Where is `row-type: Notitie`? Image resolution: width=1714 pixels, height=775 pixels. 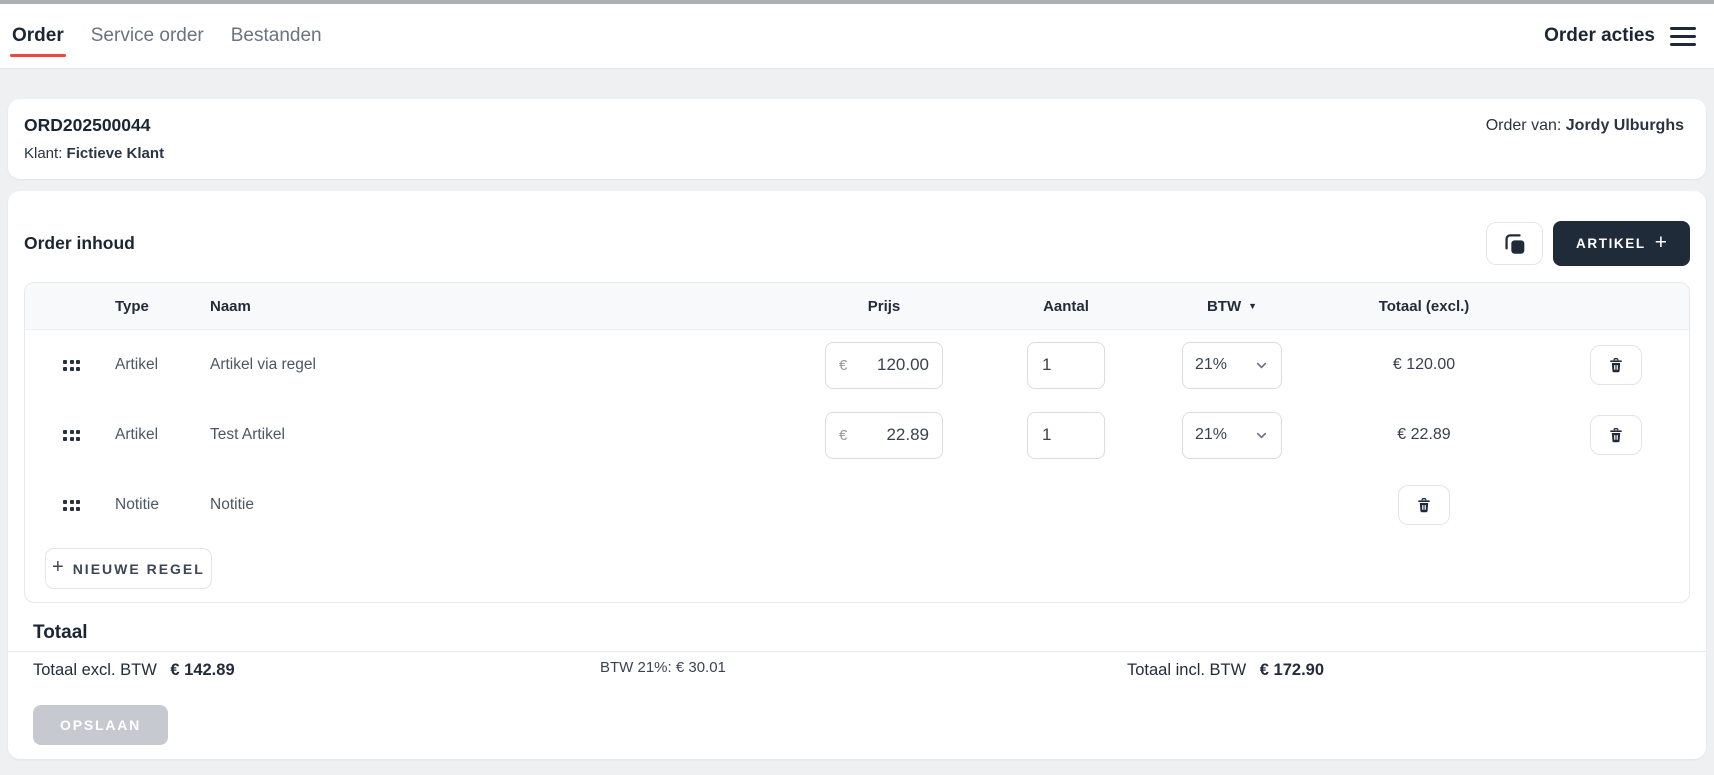
row-type: Notitie is located at coordinates (137, 504).